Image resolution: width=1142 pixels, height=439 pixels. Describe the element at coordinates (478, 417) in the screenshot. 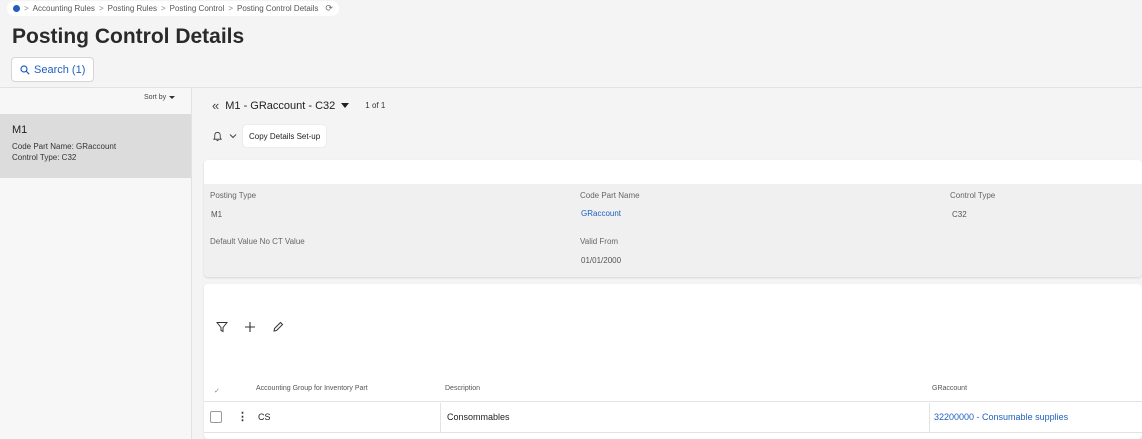

I see `cell-description: Consommables` at that location.